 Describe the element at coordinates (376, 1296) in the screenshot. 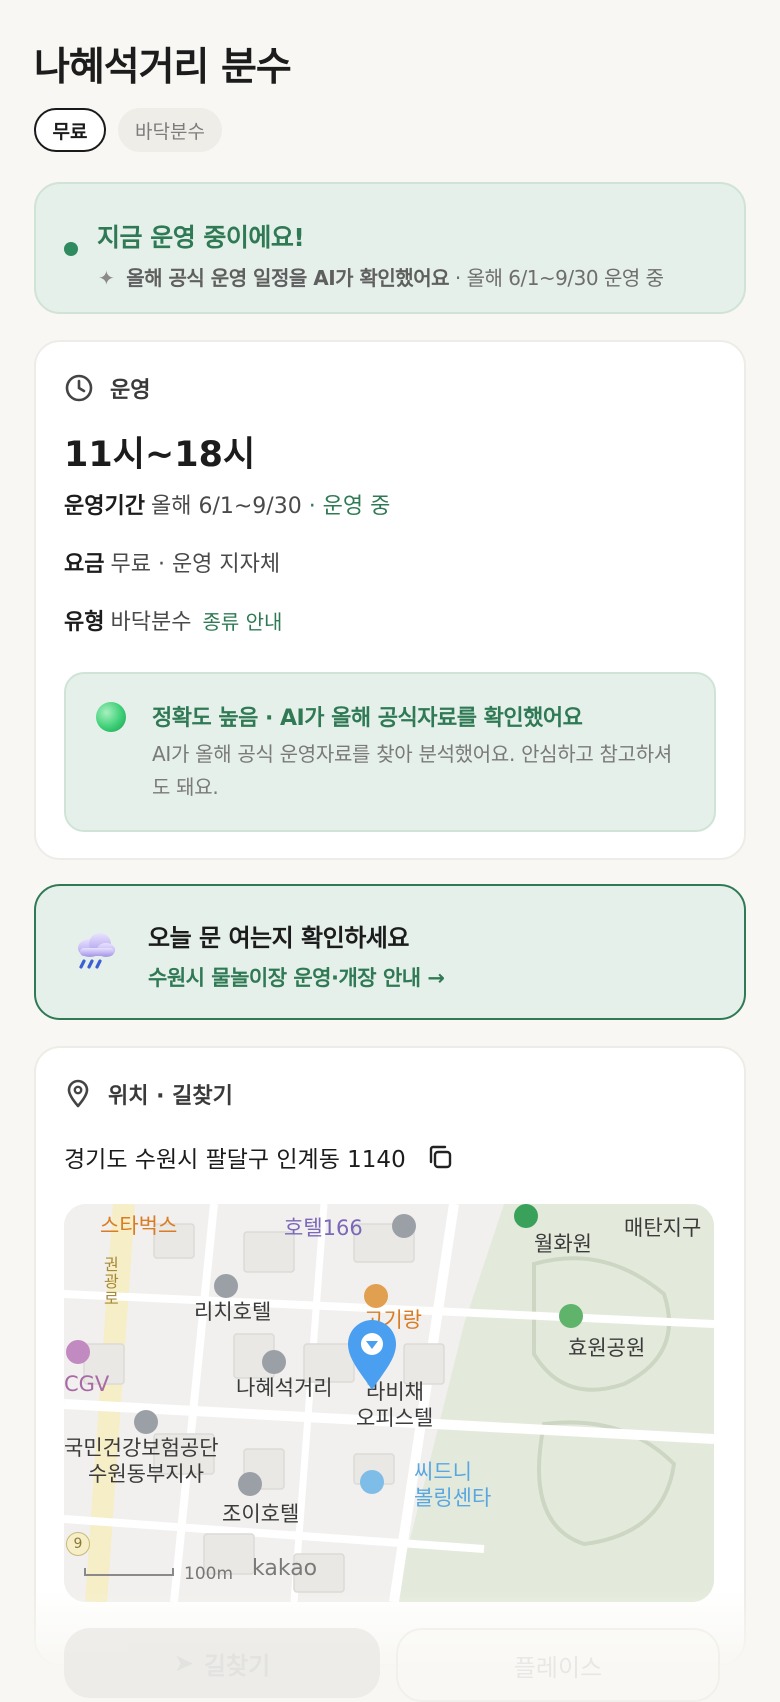

I see `restaurant-poi-icon` at that location.